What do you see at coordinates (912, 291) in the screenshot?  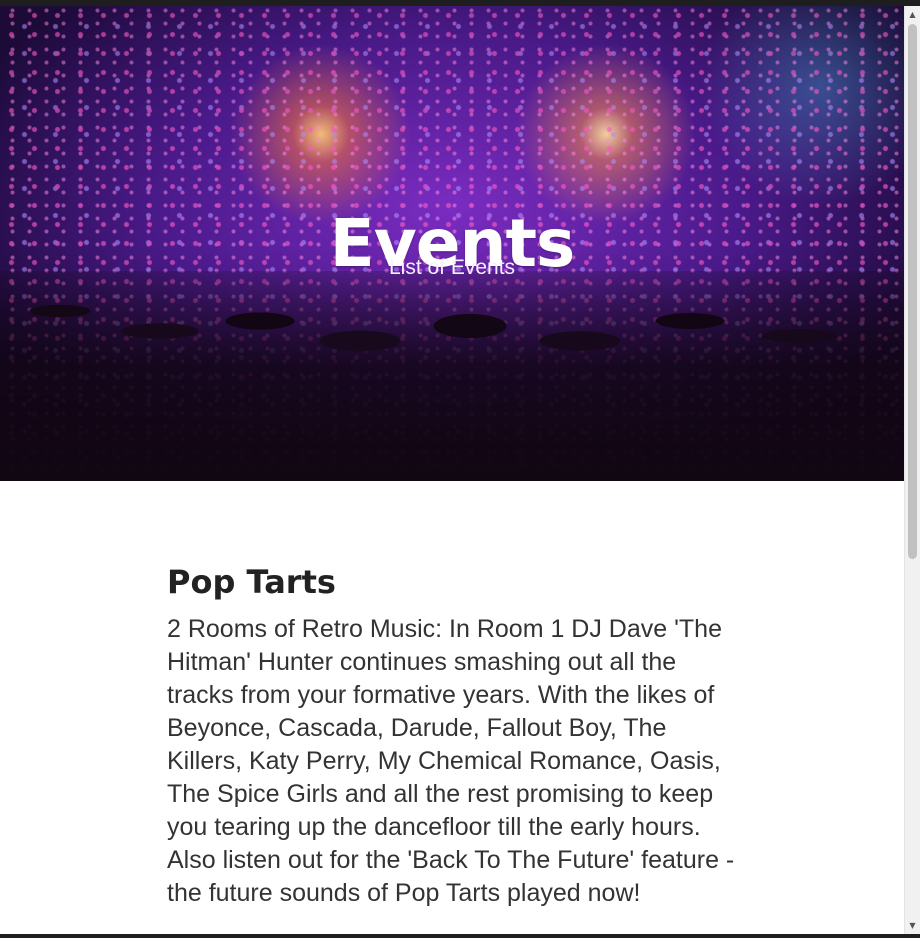 I see `scrollbar-thumb` at bounding box center [912, 291].